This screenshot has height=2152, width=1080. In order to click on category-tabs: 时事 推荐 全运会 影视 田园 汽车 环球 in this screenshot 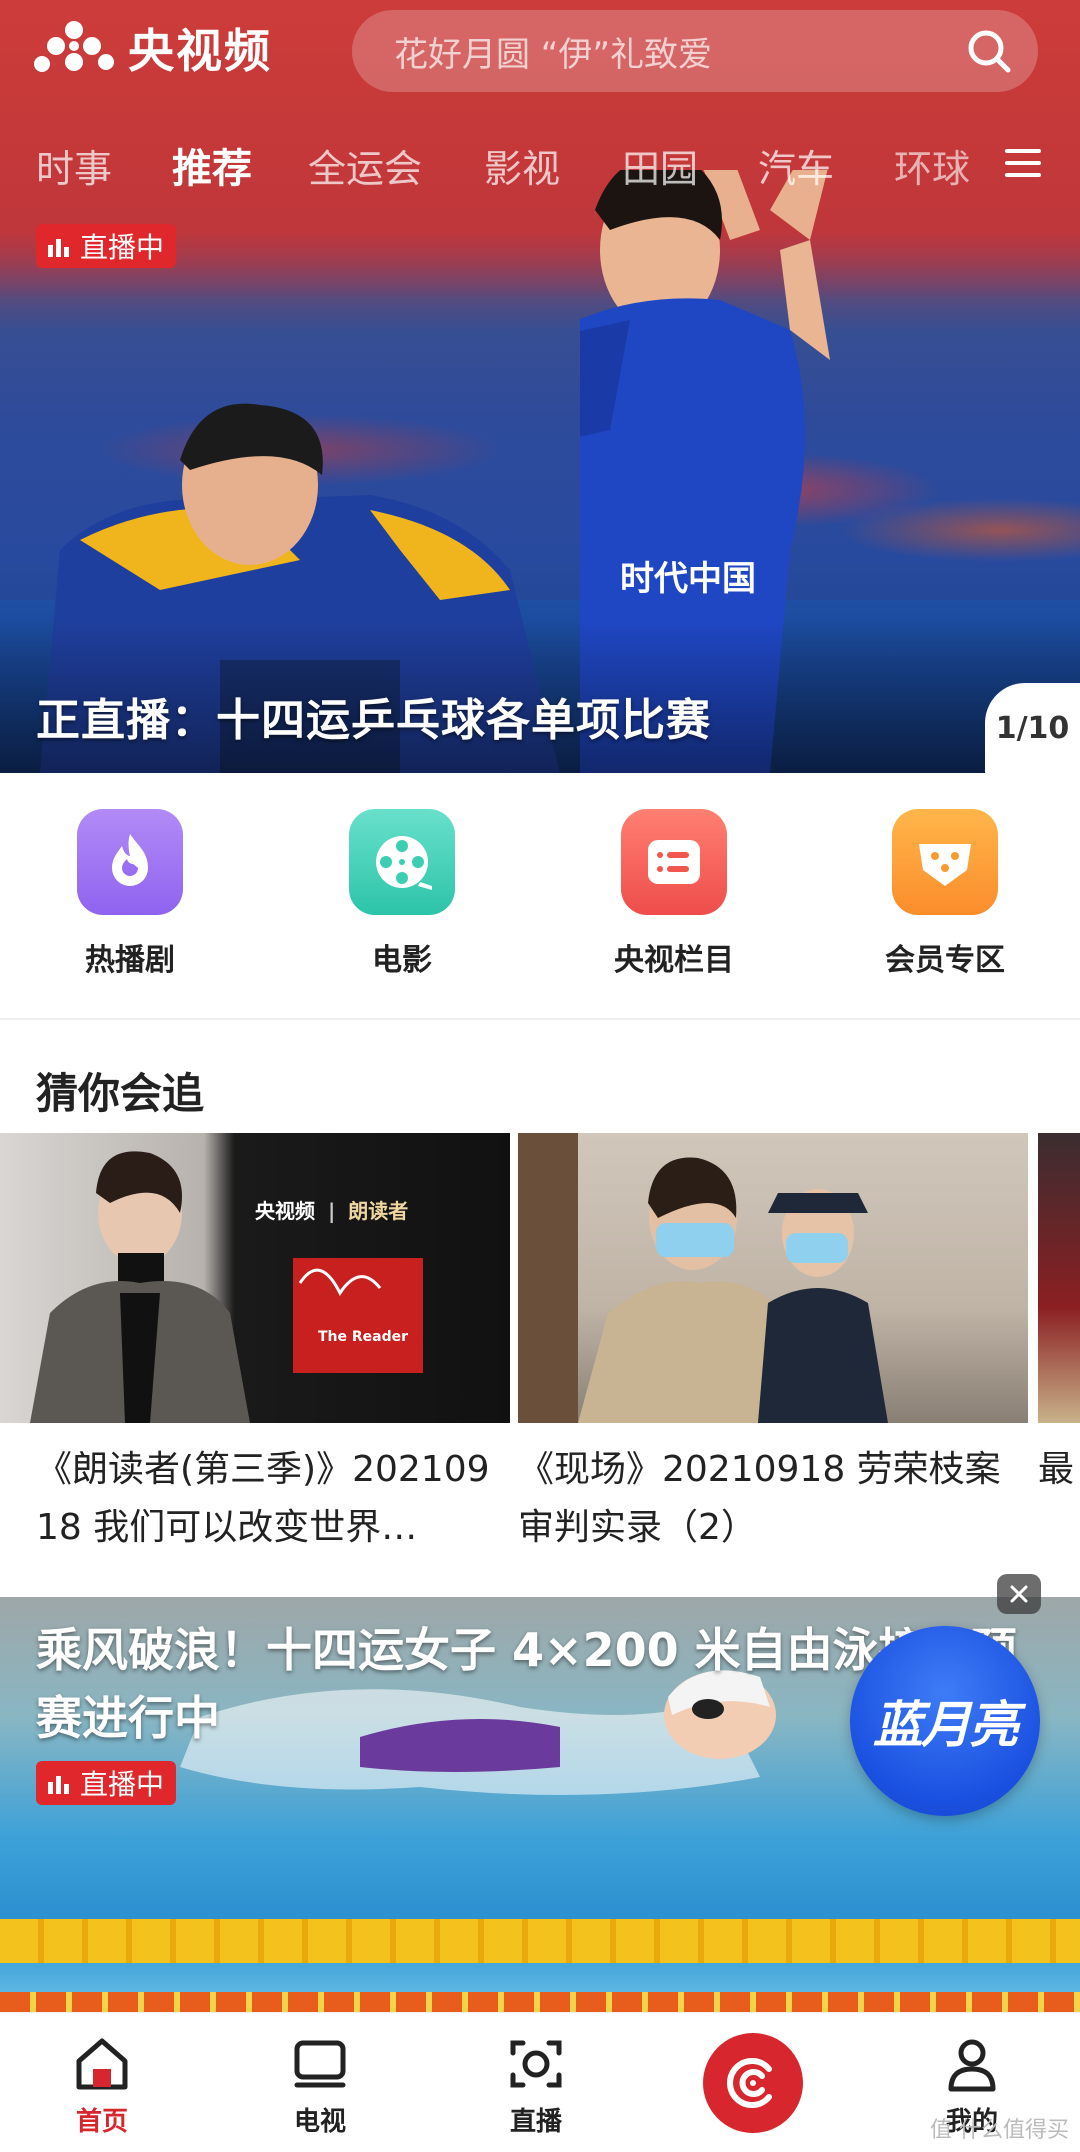, I will do `click(540, 165)`.